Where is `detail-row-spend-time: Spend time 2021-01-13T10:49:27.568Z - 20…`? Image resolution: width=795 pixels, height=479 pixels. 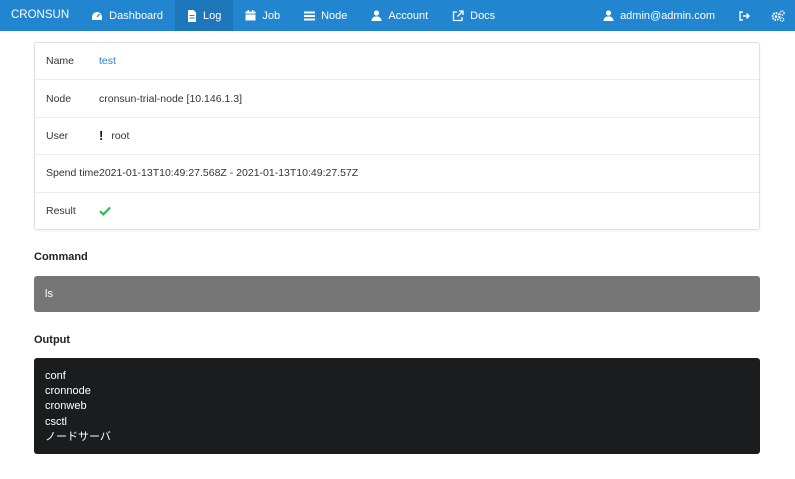 detail-row-spend-time: Spend time 2021-01-13T10:49:27.568Z - 20… is located at coordinates (397, 174).